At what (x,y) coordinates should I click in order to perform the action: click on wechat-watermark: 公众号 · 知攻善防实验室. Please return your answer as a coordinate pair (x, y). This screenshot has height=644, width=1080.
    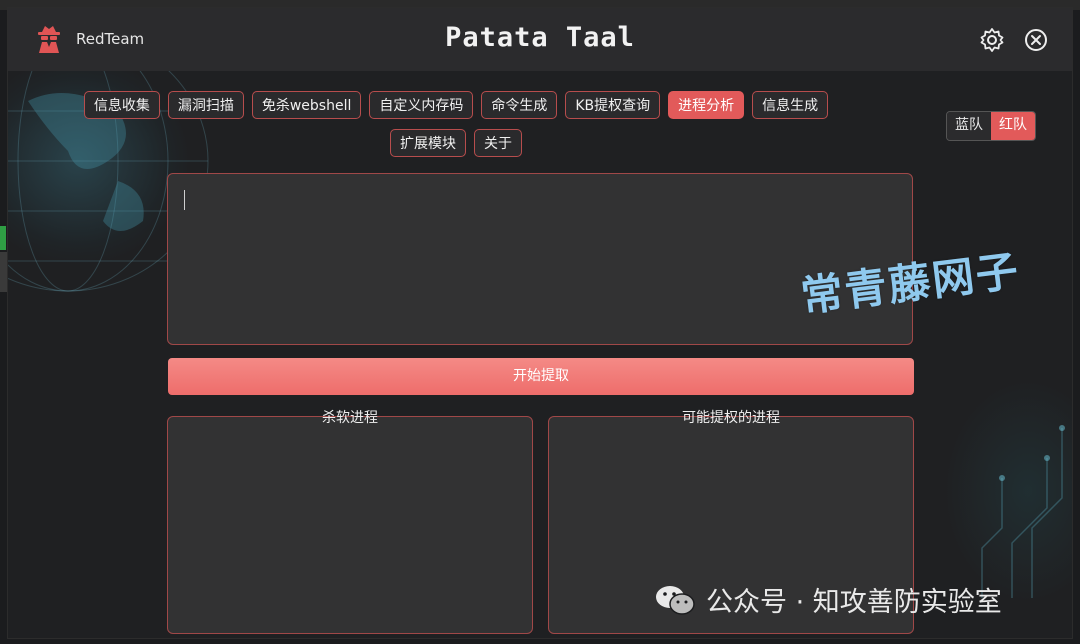
    Looking at the image, I should click on (828, 599).